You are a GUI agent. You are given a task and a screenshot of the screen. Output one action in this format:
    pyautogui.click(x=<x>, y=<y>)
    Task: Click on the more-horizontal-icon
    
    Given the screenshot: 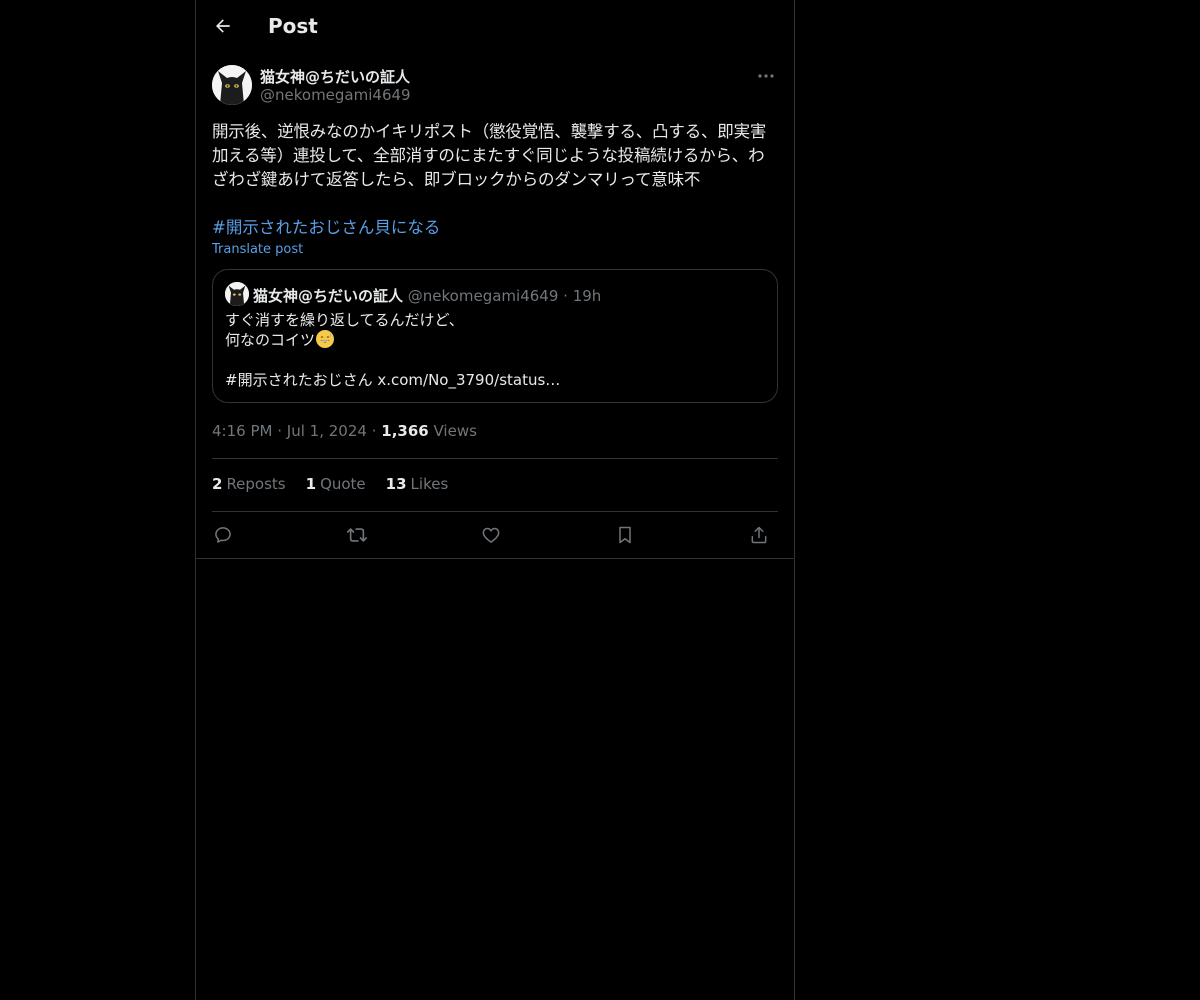 What is the action you would take?
    pyautogui.click(x=766, y=76)
    